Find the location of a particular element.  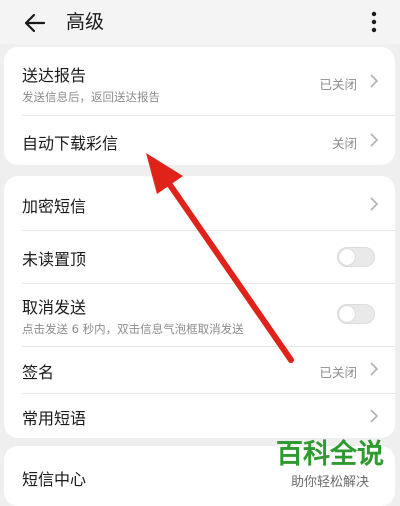

arrow-left-icon is located at coordinates (35, 23).